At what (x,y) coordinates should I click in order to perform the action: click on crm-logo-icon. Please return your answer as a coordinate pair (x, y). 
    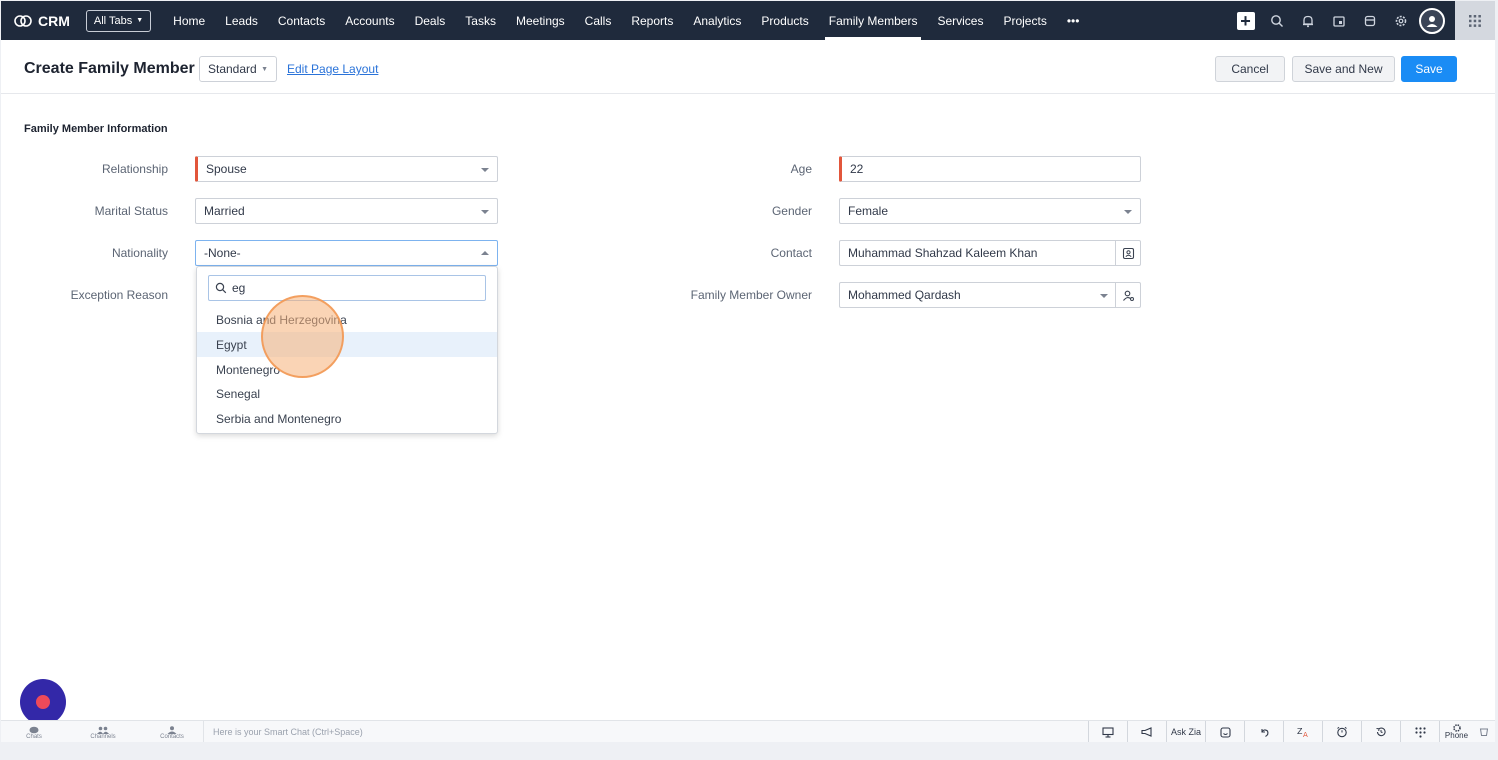
    Looking at the image, I should click on (23, 20).